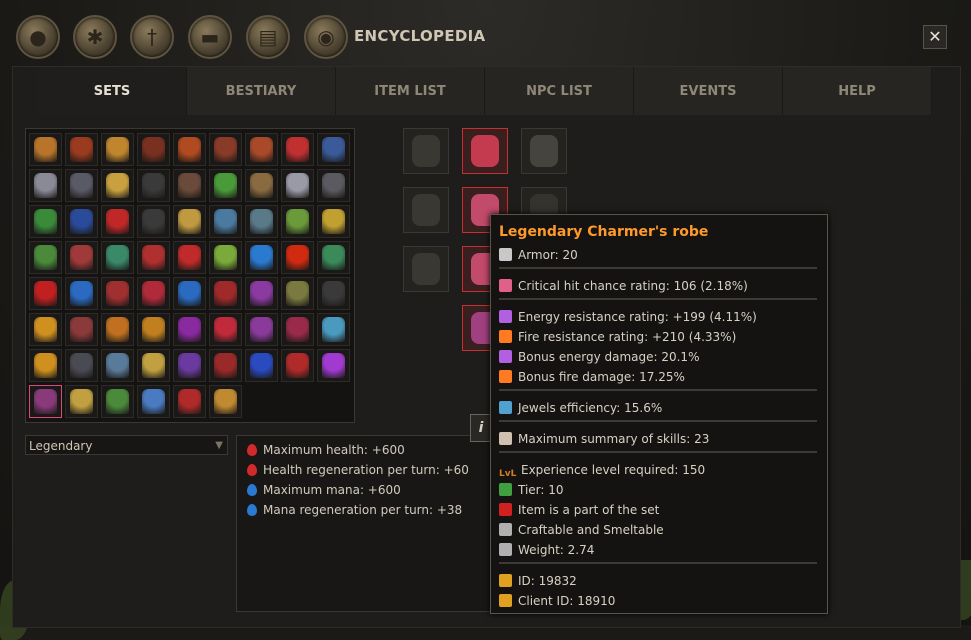 Image resolution: width=971 pixels, height=640 pixels. What do you see at coordinates (268, 37) in the screenshot?
I see `scroll-icon: ▤` at bounding box center [268, 37].